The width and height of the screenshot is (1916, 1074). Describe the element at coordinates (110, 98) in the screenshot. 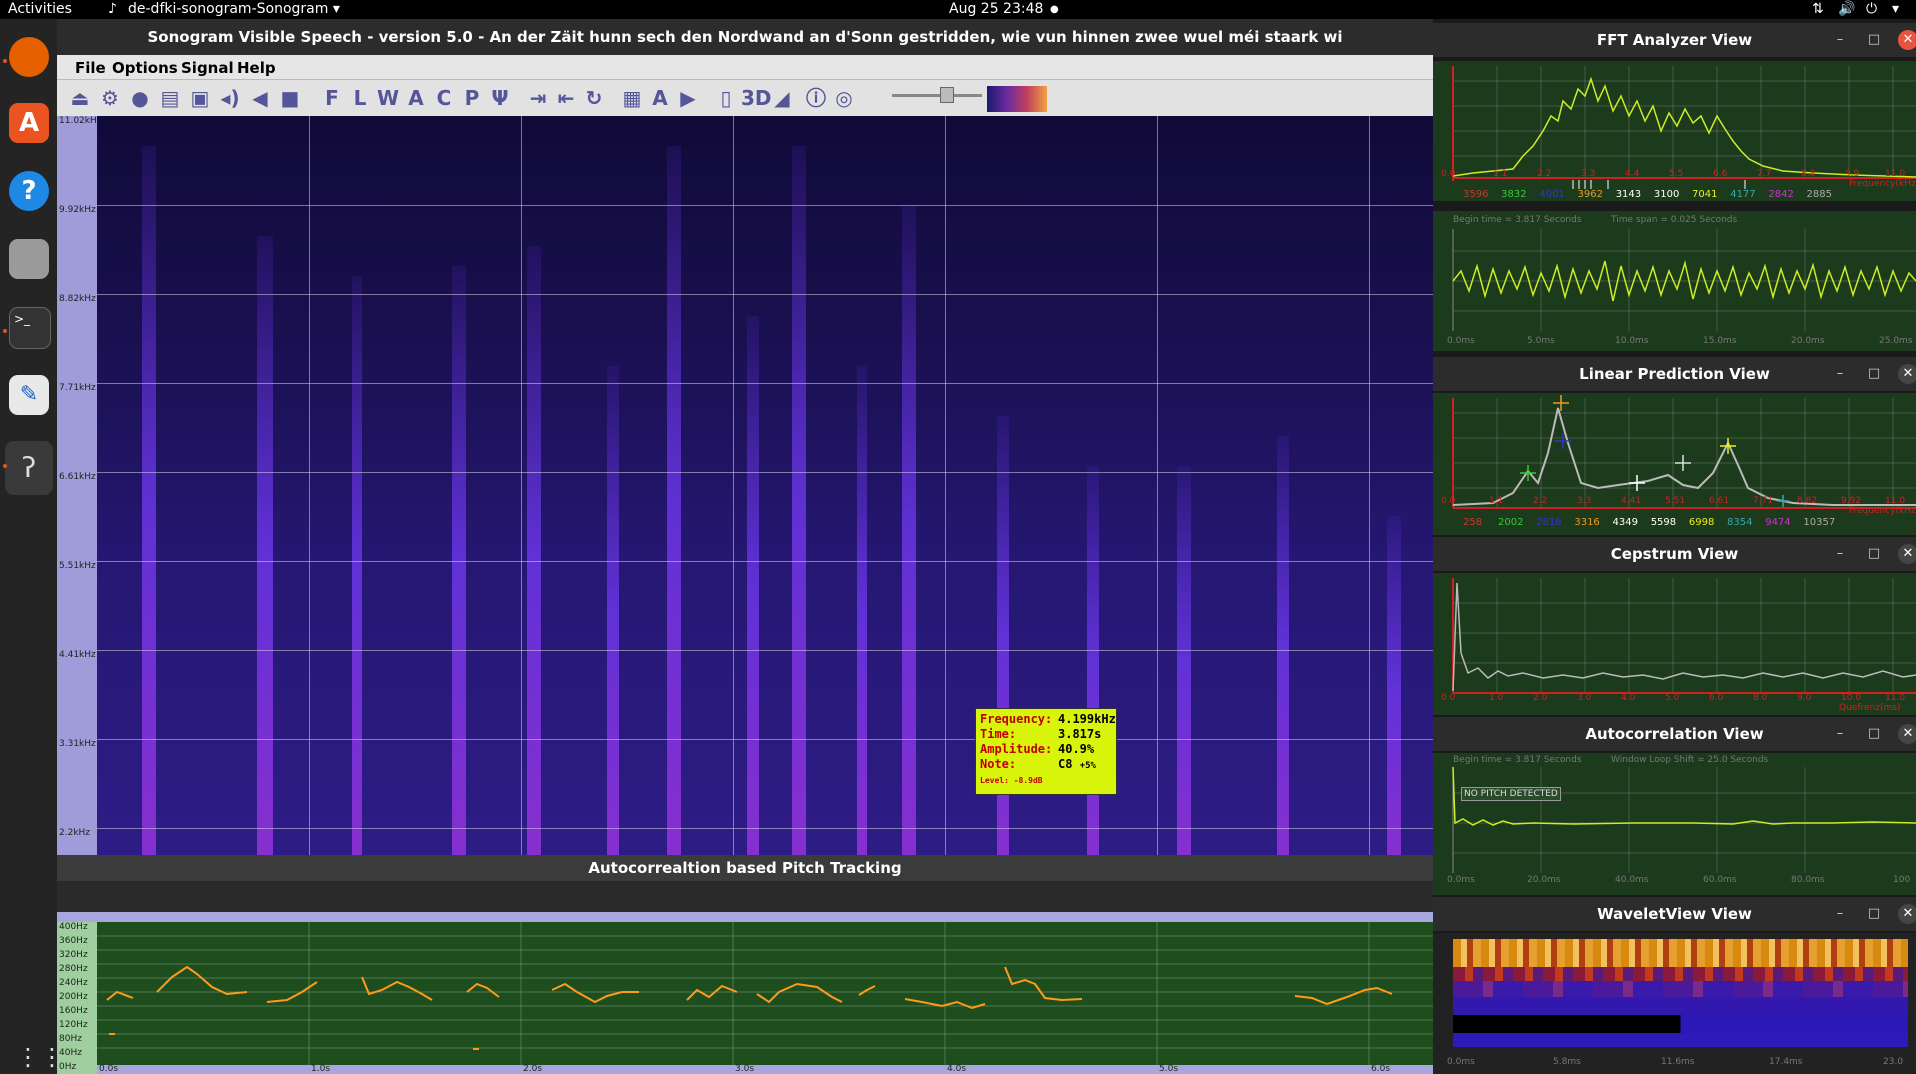

I see `settings-icon: ⚙` at that location.